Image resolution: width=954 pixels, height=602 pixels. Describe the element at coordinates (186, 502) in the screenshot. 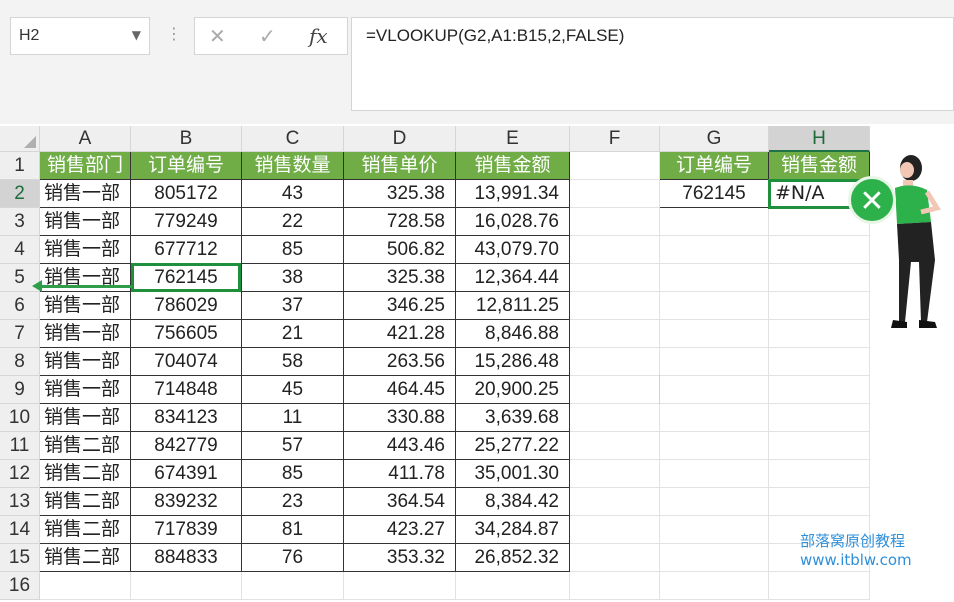

I see `table-cell: 839232` at that location.